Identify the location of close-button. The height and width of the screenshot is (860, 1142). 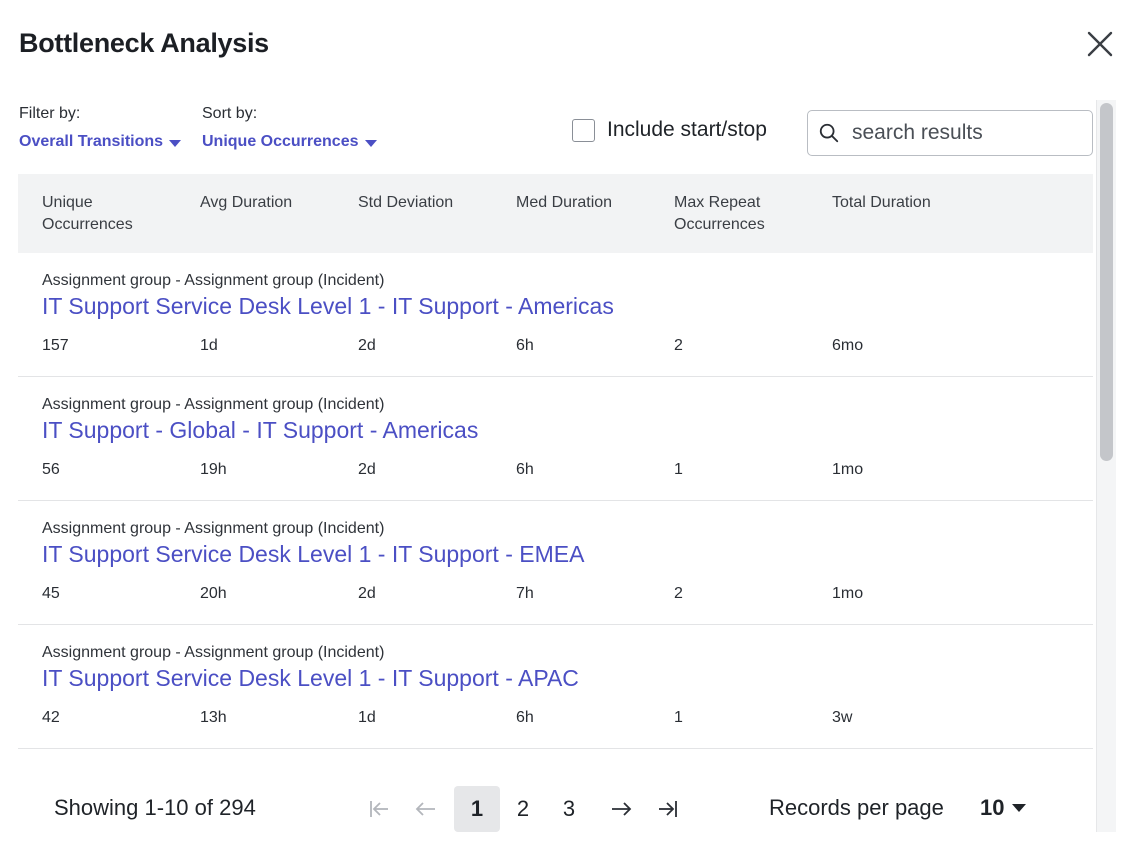
(1100, 44).